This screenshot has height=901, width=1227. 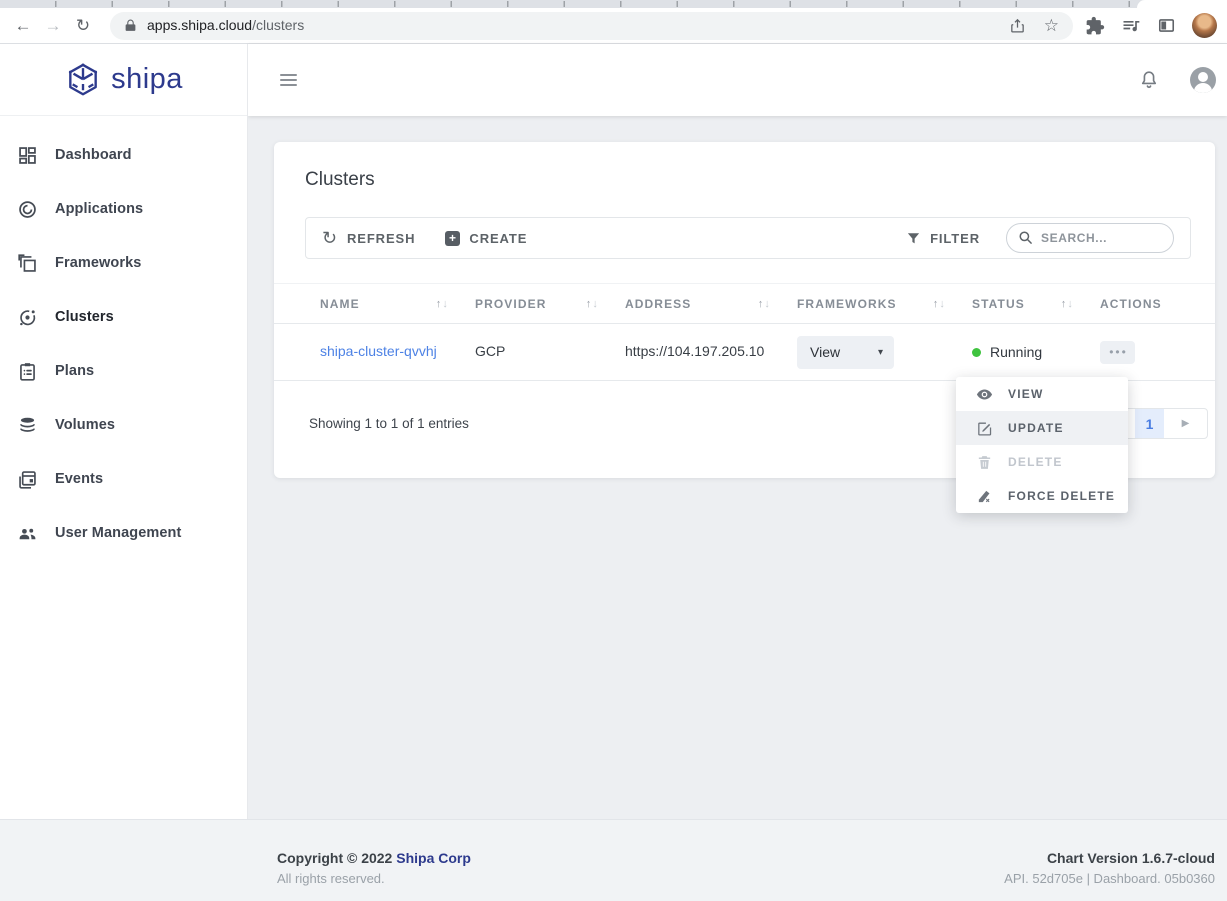 What do you see at coordinates (490, 351) in the screenshot?
I see `provider-cell: GCP` at bounding box center [490, 351].